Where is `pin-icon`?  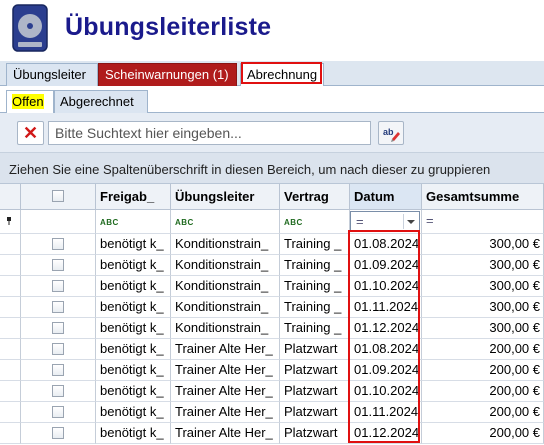
pin-icon is located at coordinates (9, 221).